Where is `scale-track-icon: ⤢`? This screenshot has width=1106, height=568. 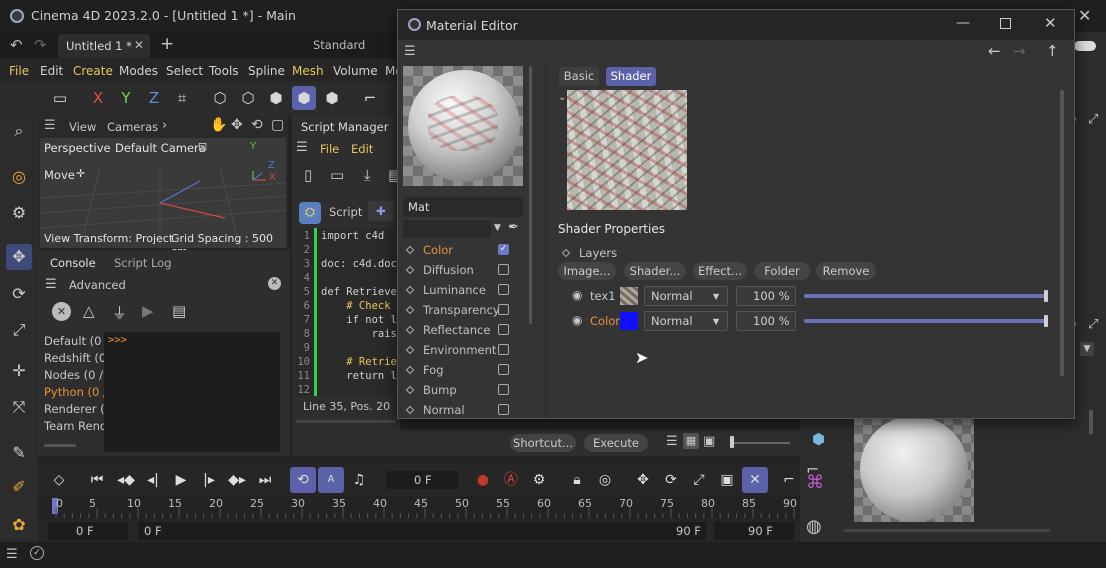 scale-track-icon: ⤢ is located at coordinates (699, 480).